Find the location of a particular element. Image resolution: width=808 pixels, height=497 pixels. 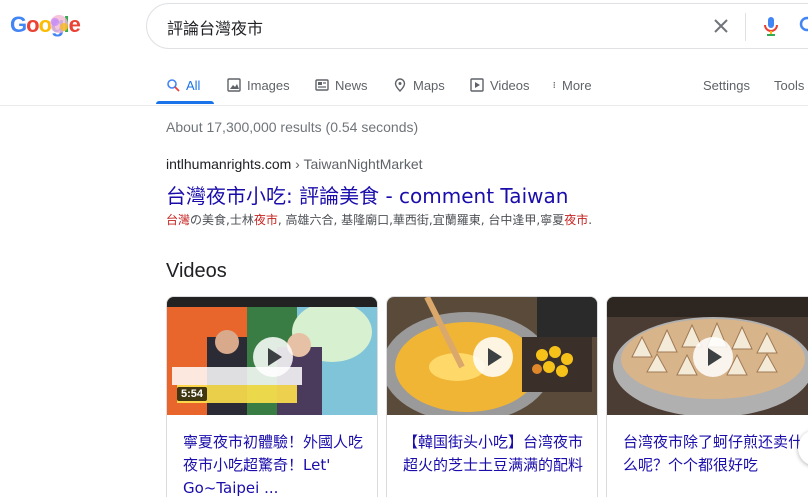

tab-all: All is located at coordinates (183, 85).